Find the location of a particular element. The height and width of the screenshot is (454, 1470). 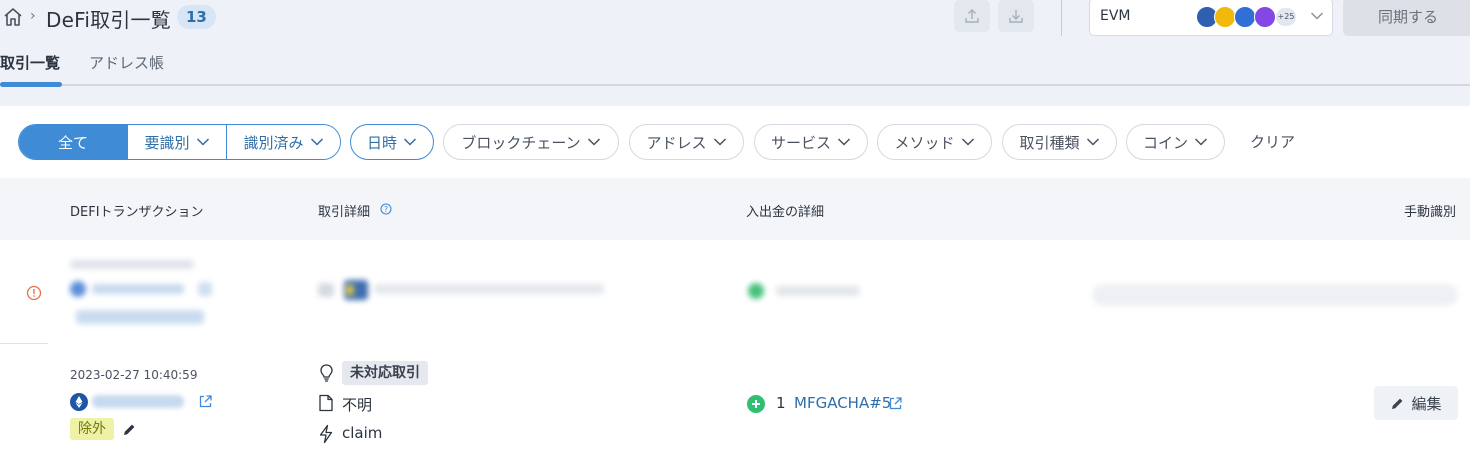

row-separator is located at coordinates (24, 343).